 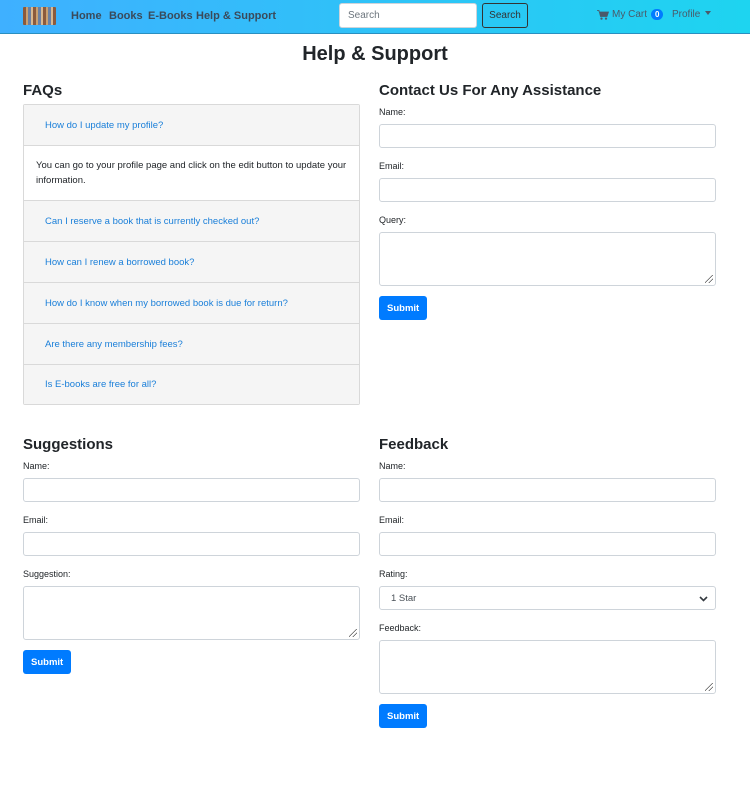 What do you see at coordinates (236, 16) in the screenshot?
I see `nav-help-support: Help & Support` at bounding box center [236, 16].